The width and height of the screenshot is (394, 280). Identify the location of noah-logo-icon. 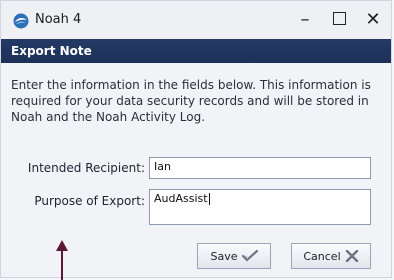
(21, 21).